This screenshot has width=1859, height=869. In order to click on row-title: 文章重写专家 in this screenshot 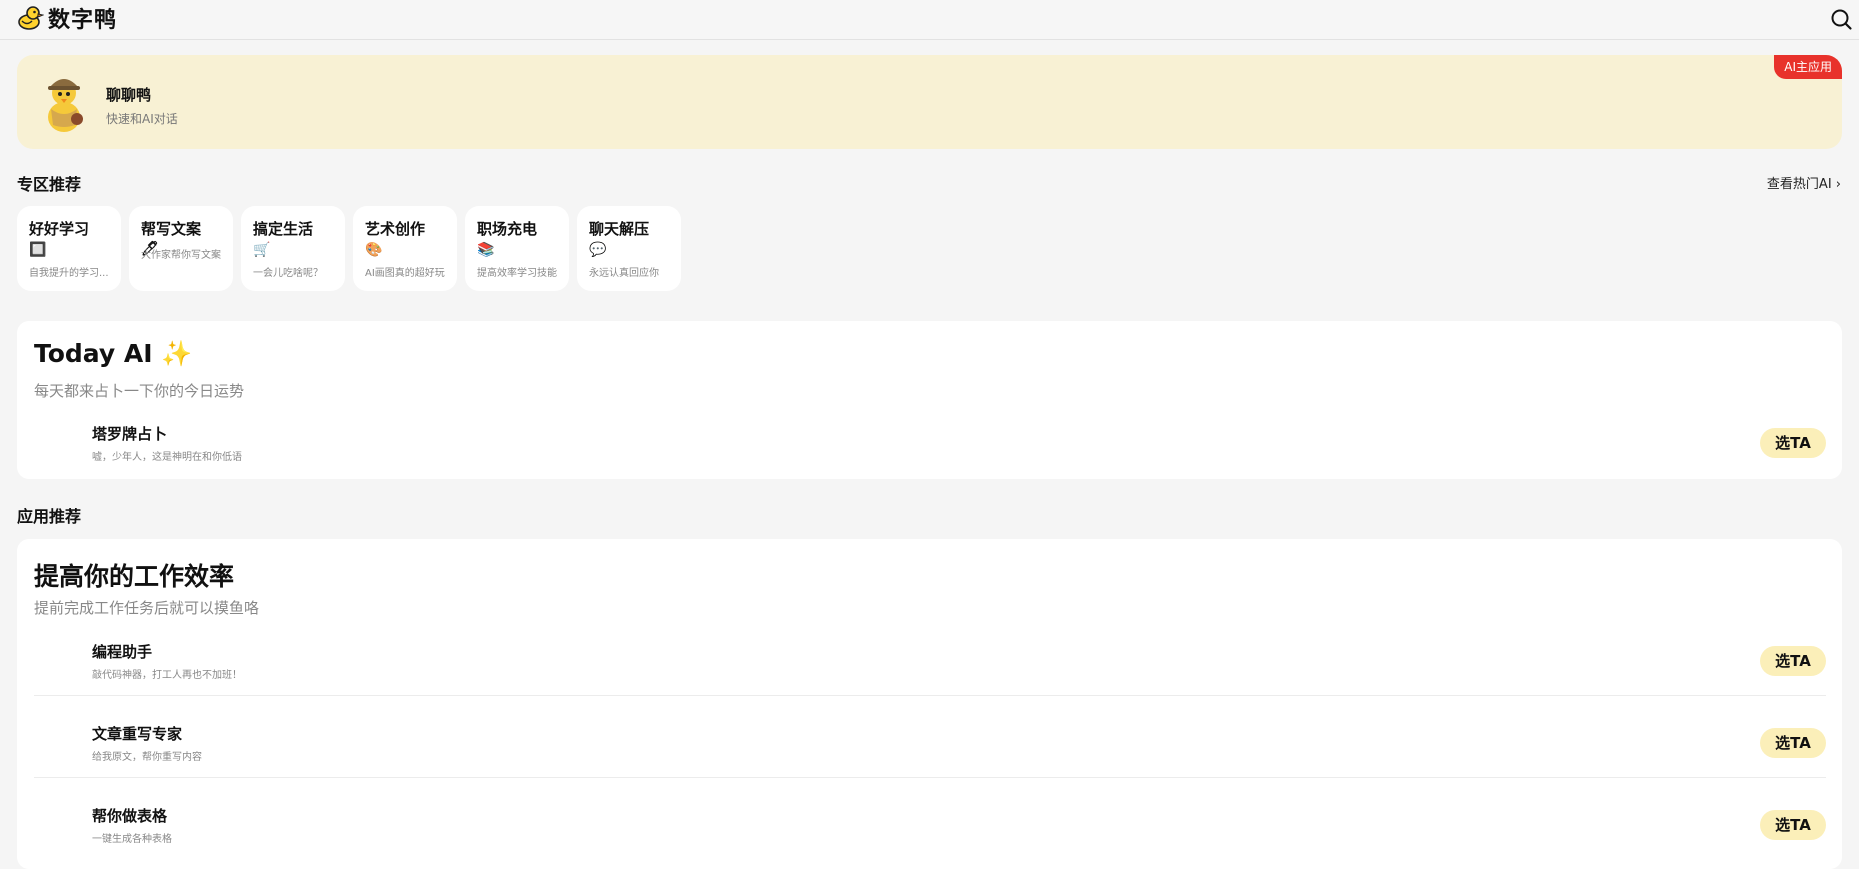, I will do `click(137, 734)`.